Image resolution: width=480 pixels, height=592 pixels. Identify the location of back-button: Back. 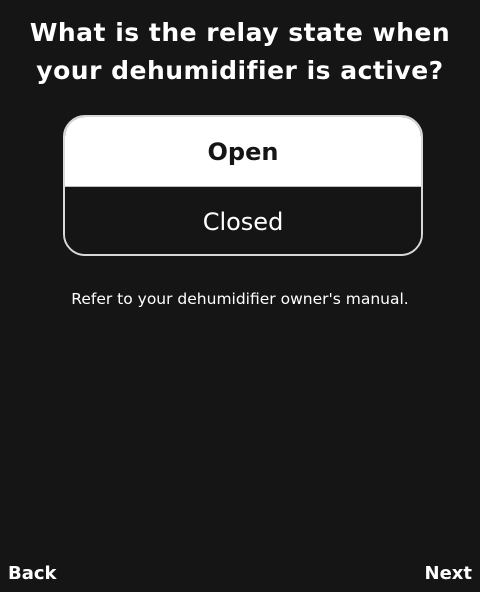
(32, 573).